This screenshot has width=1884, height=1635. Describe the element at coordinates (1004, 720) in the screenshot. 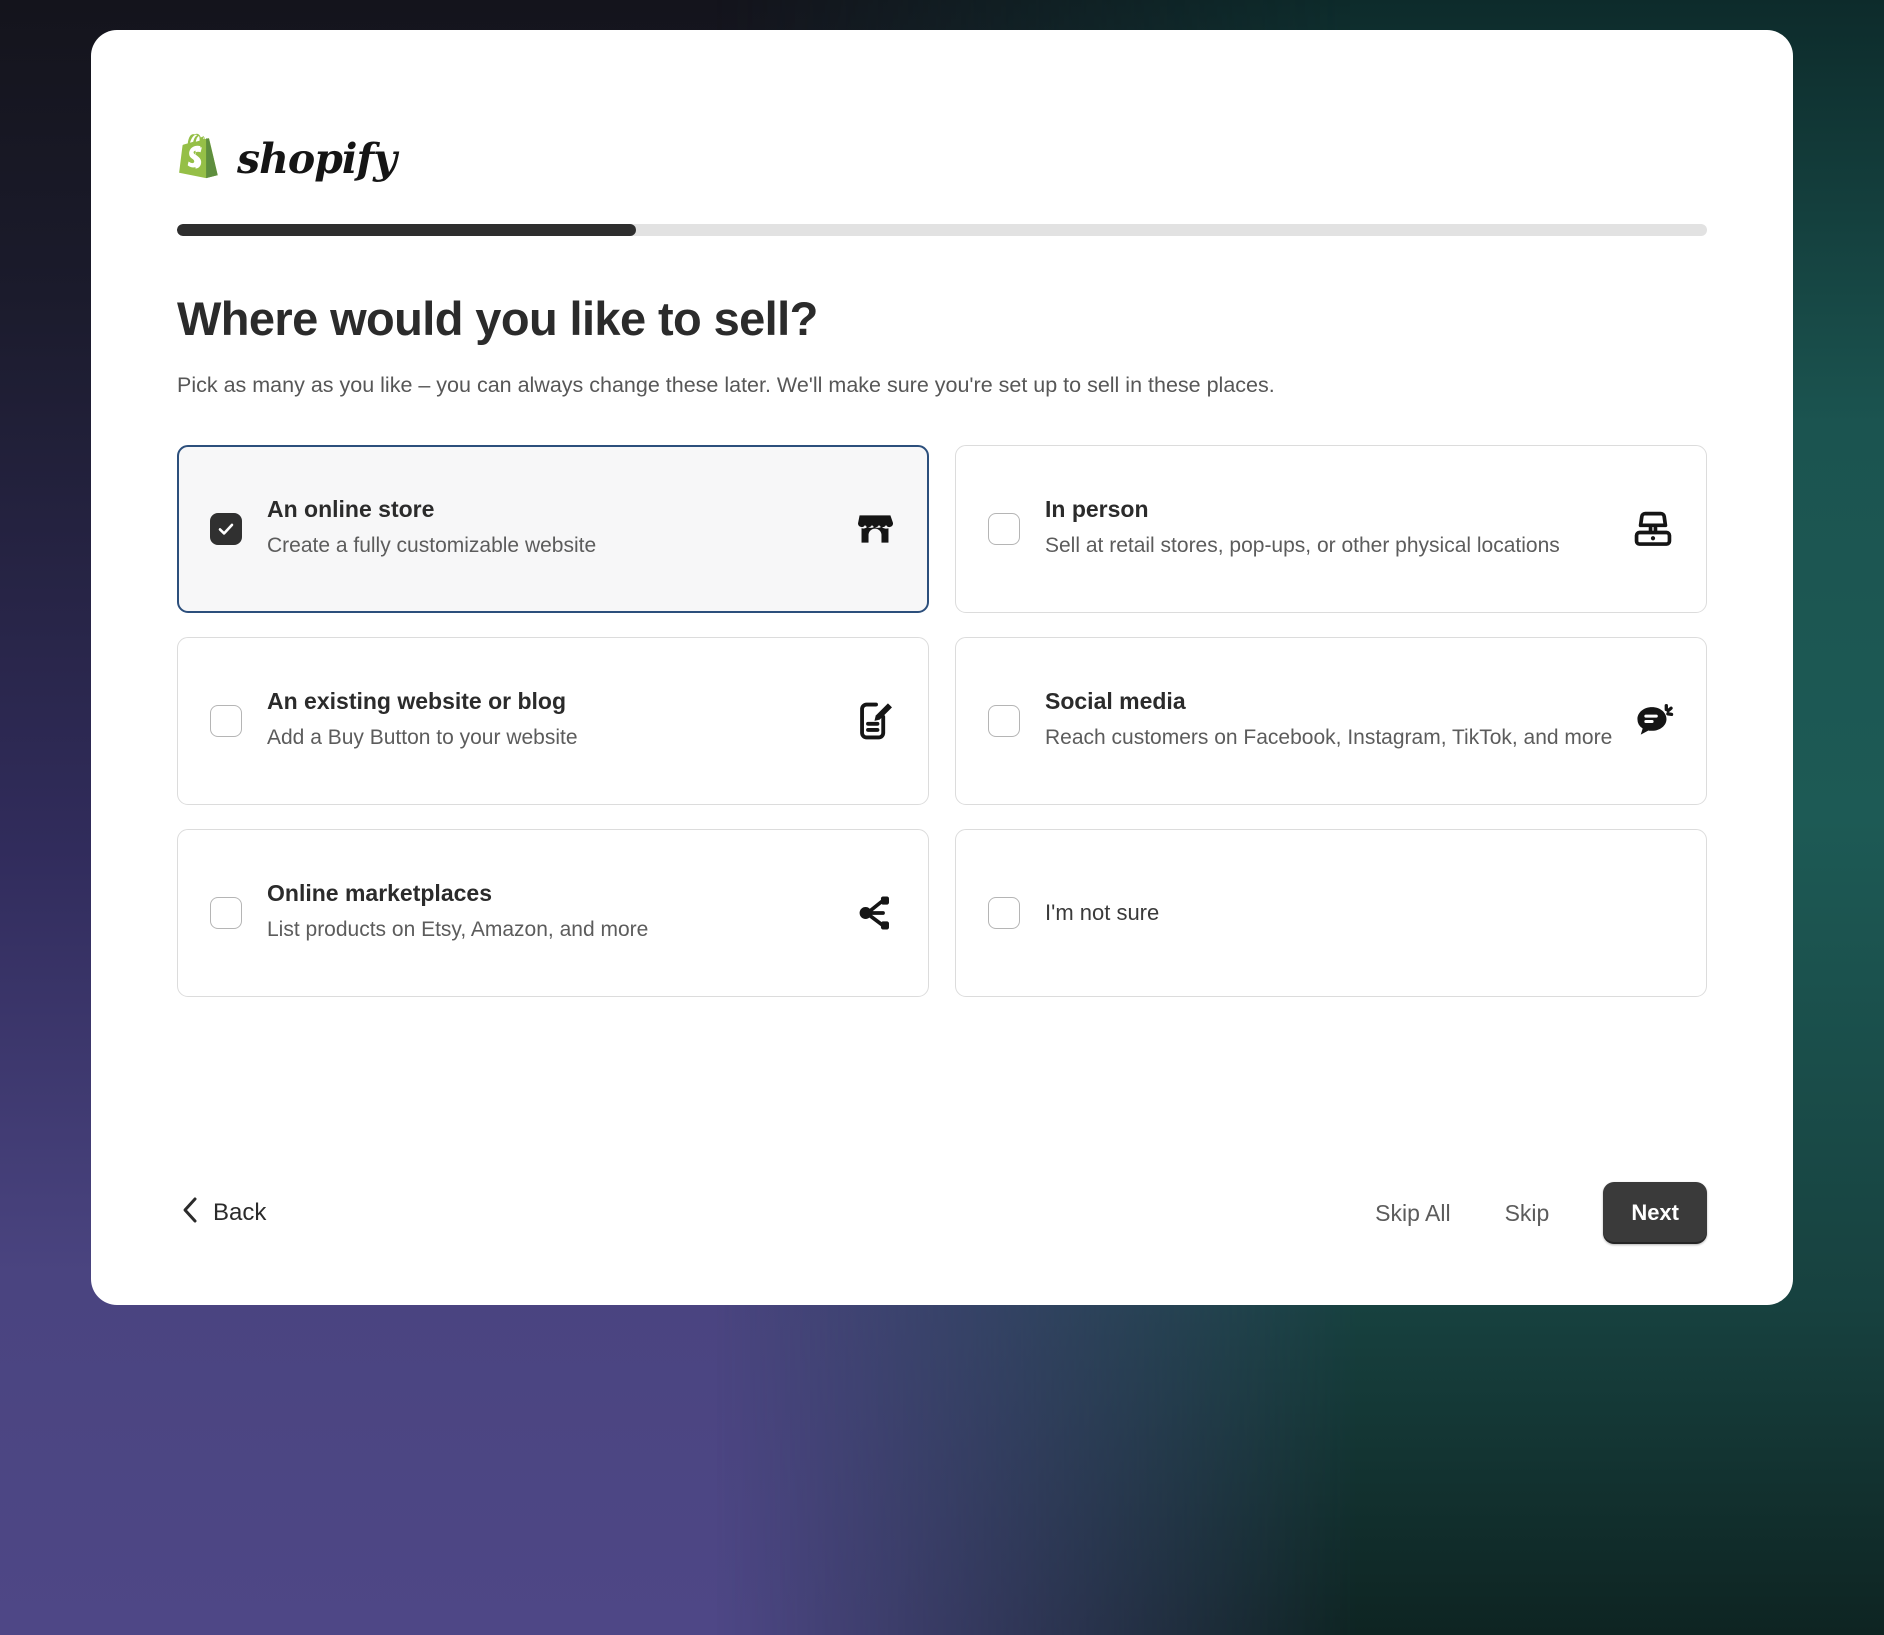

I see `checkbox-social-media` at that location.